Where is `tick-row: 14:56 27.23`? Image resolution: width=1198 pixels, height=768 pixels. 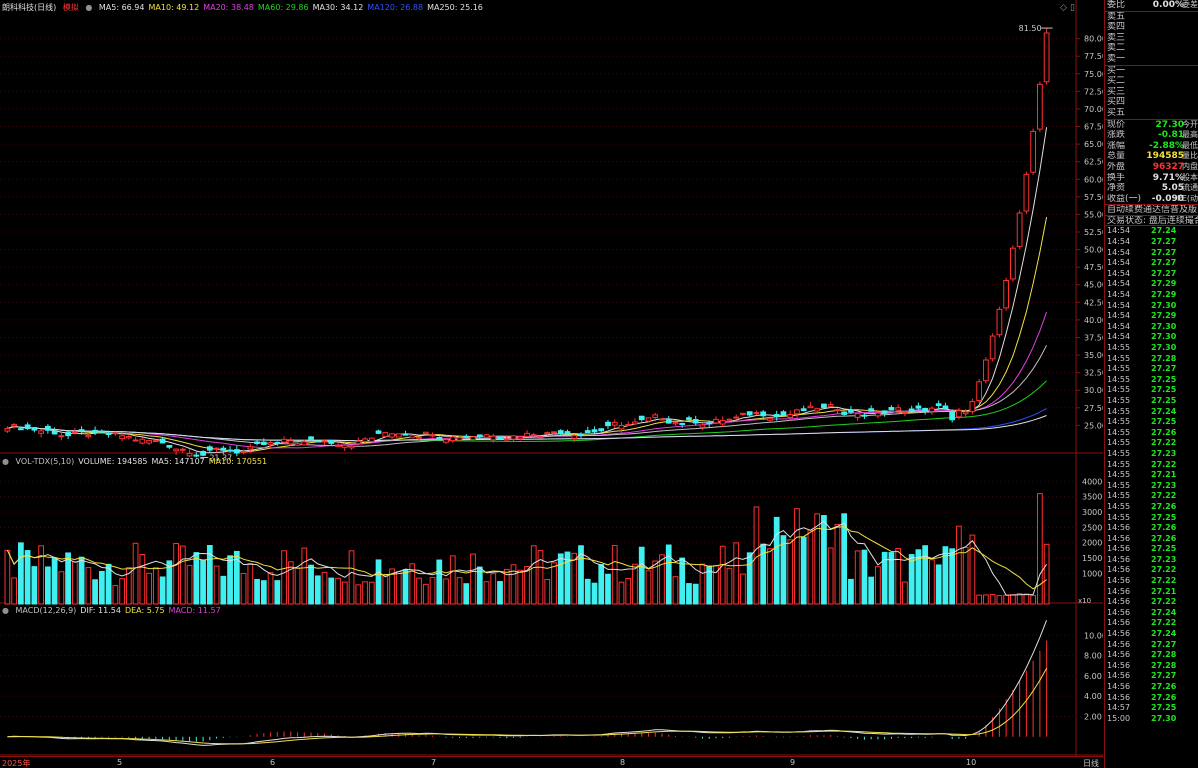 tick-row: 14:56 27.23 is located at coordinates (1151, 560).